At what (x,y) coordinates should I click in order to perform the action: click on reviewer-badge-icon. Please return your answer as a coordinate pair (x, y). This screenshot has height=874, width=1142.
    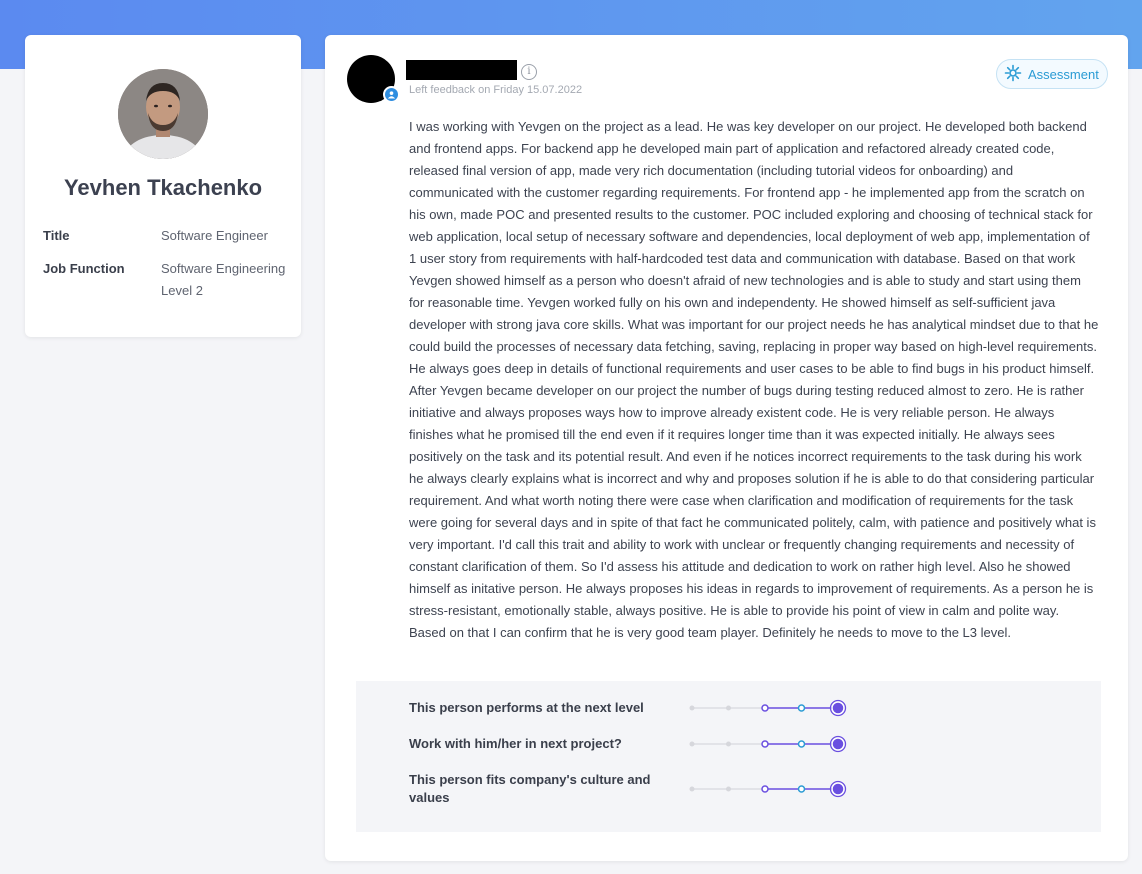
    Looking at the image, I should click on (391, 94).